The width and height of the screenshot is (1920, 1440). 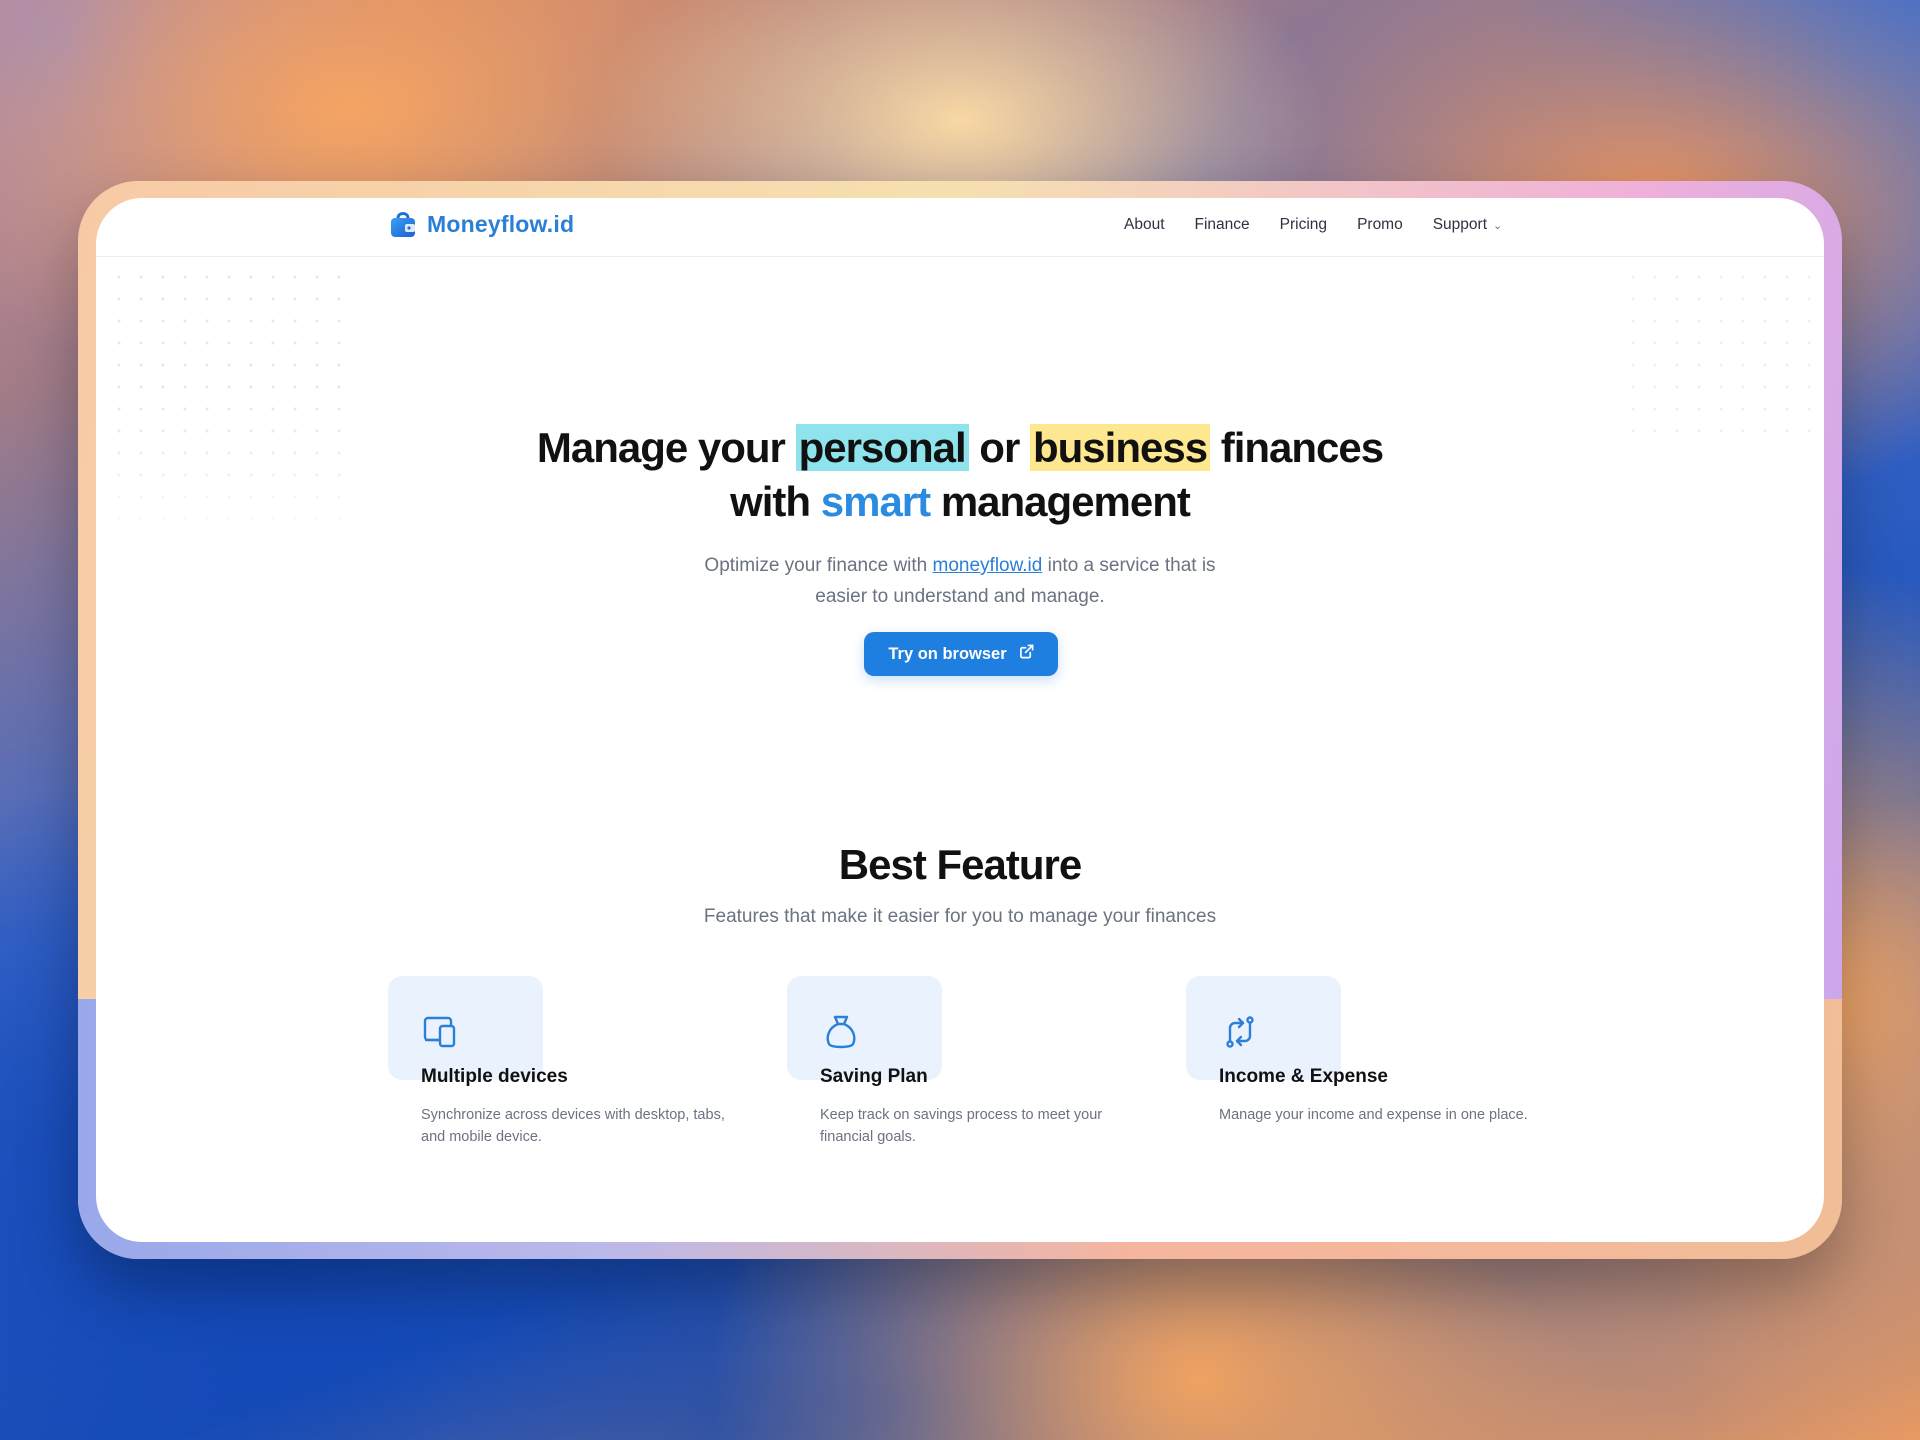 I want to click on hero-title-text: or, so click(x=999, y=447).